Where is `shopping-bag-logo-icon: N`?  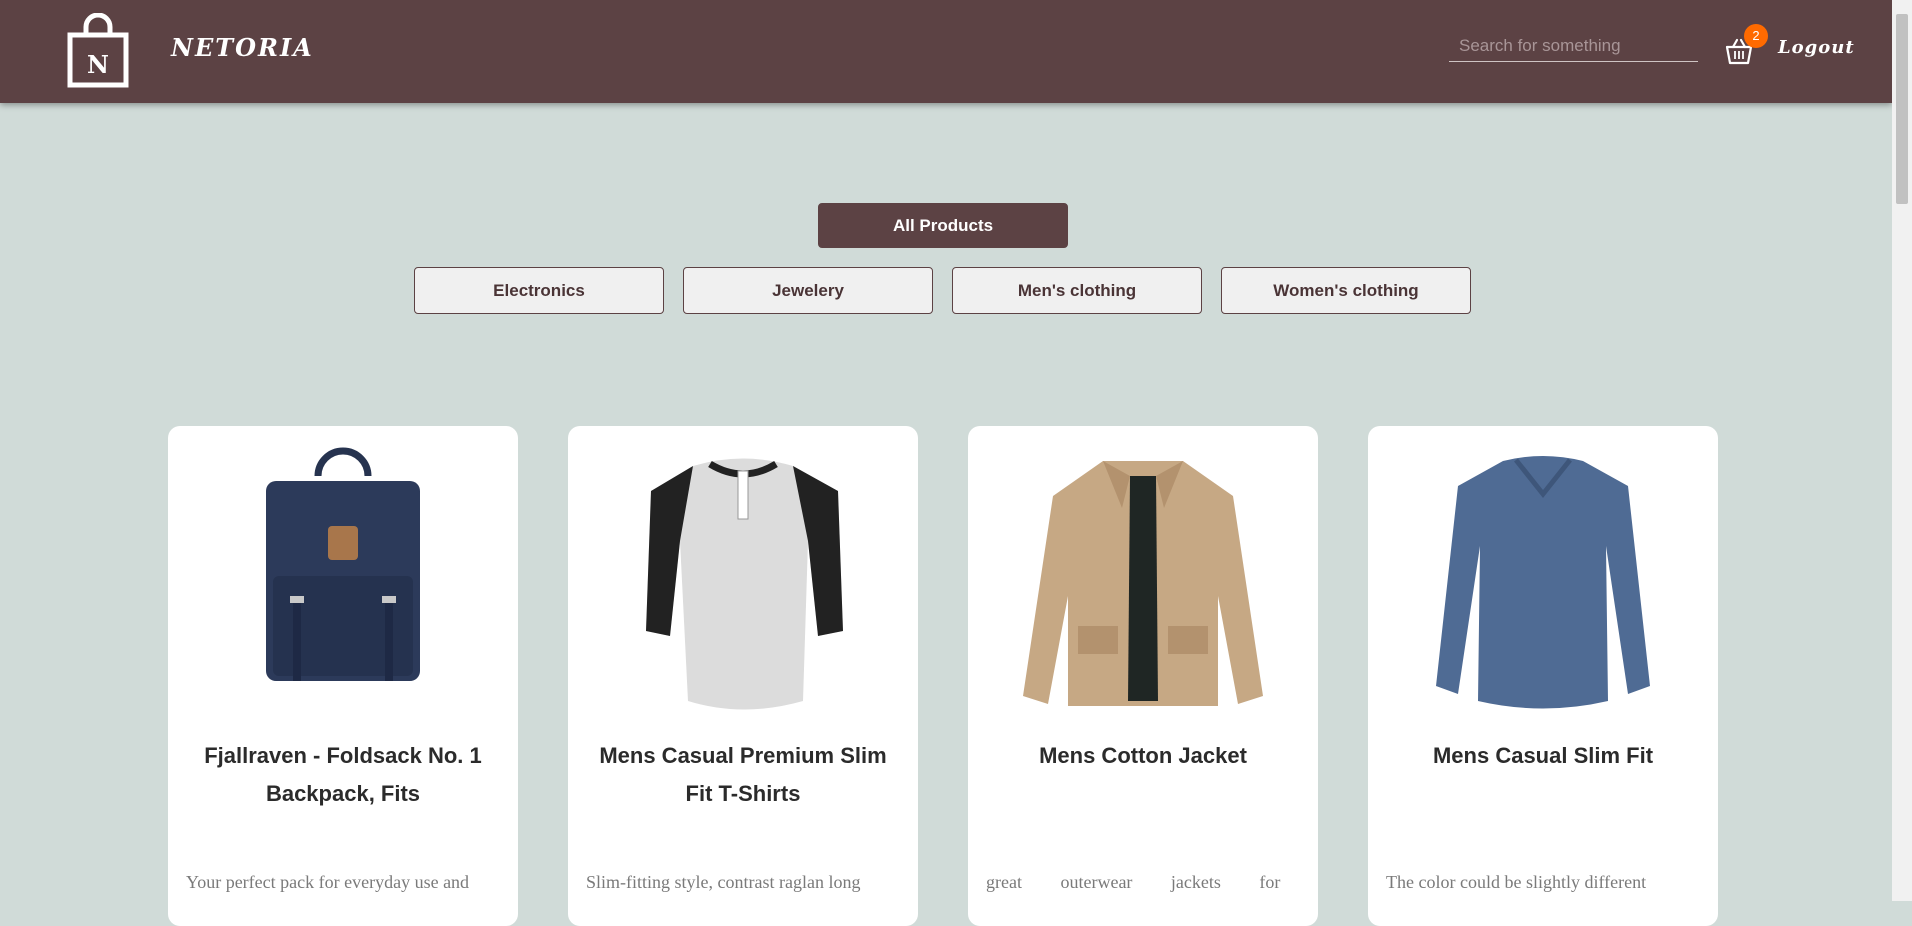
shopping-bag-logo-icon: N is located at coordinates (98, 51).